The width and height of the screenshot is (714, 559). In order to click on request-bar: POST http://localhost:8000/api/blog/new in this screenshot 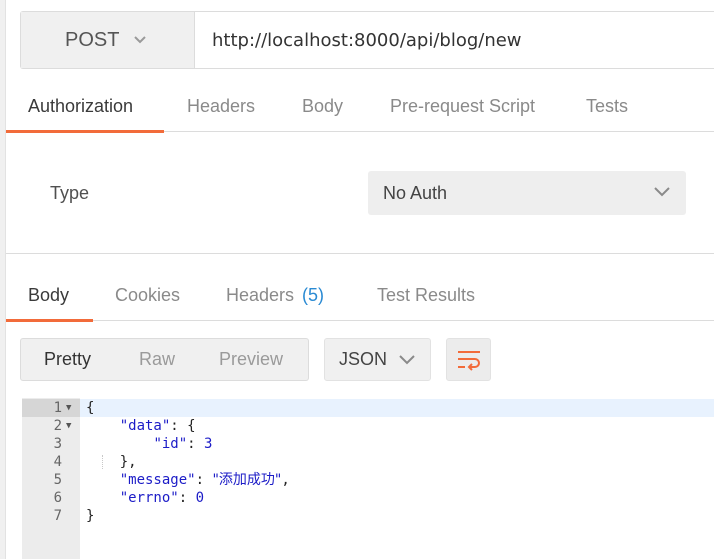, I will do `click(367, 40)`.